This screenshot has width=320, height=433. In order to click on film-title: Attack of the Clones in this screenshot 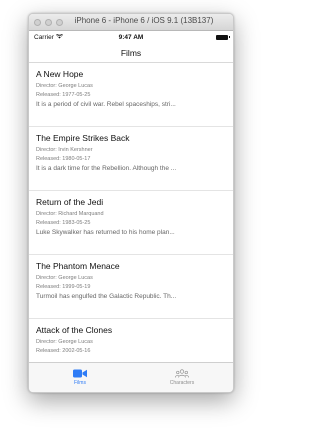, I will do `click(74, 330)`.